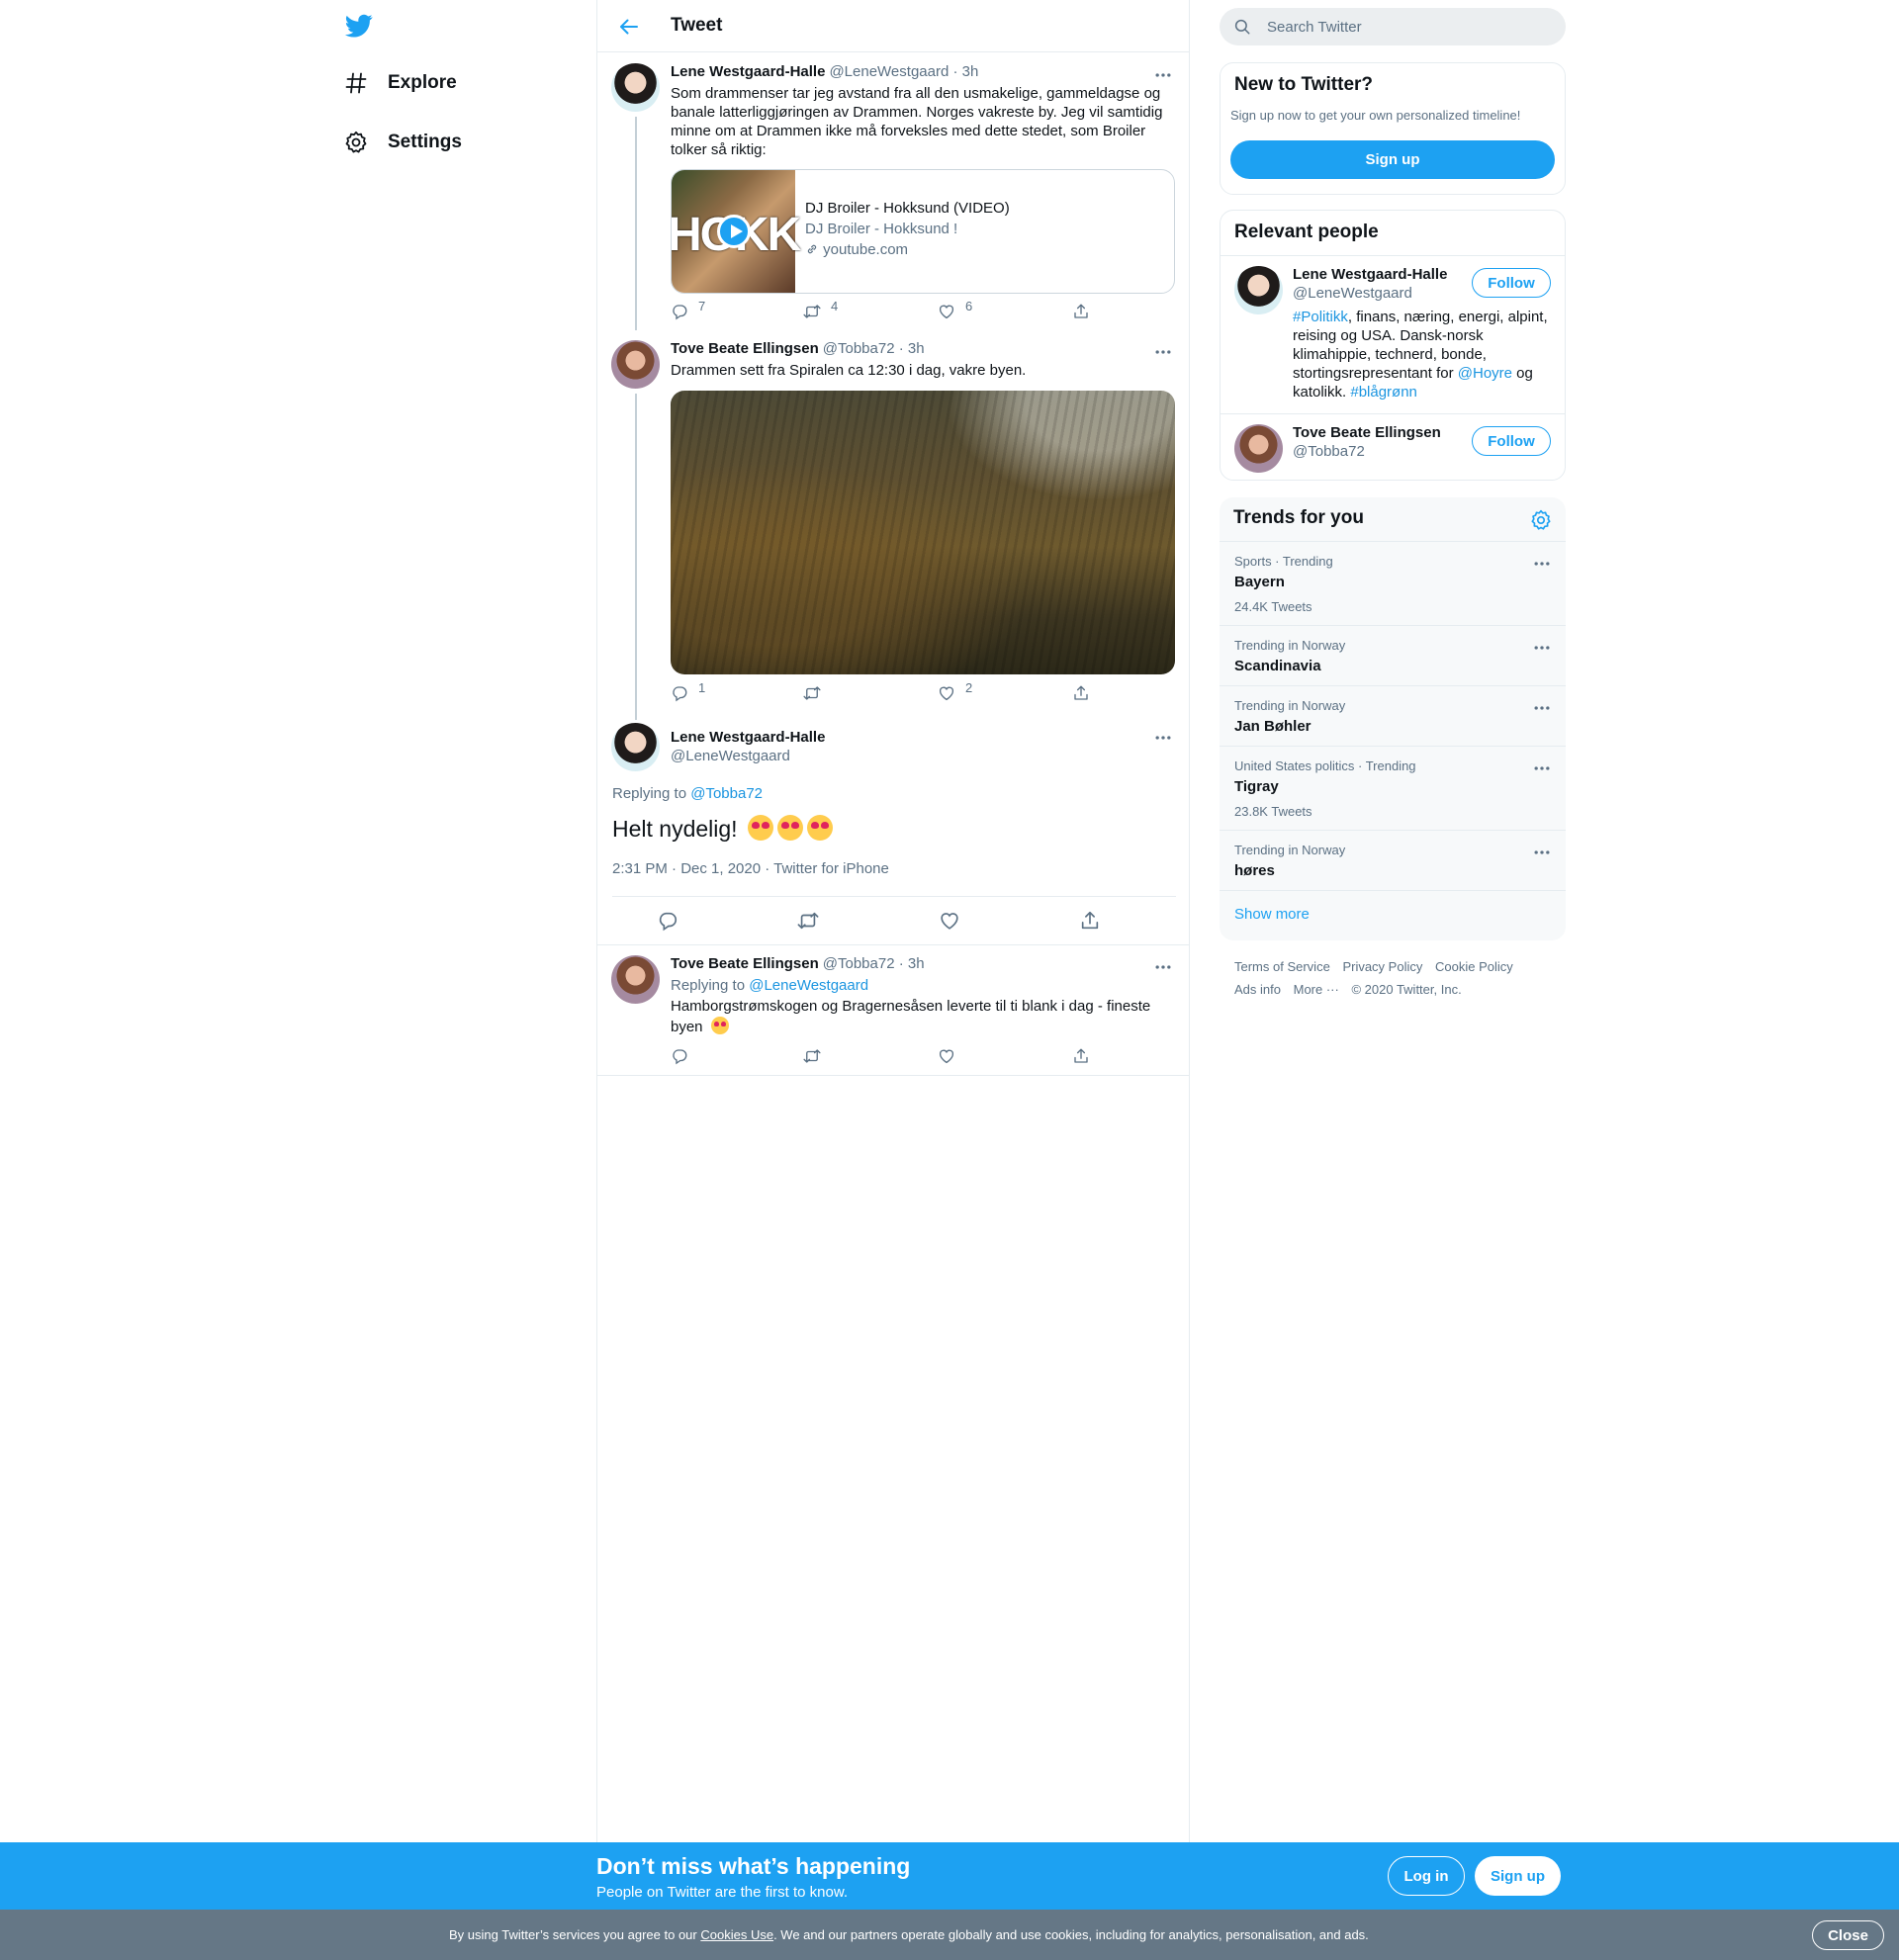  I want to click on like-button: 6, so click(955, 309).